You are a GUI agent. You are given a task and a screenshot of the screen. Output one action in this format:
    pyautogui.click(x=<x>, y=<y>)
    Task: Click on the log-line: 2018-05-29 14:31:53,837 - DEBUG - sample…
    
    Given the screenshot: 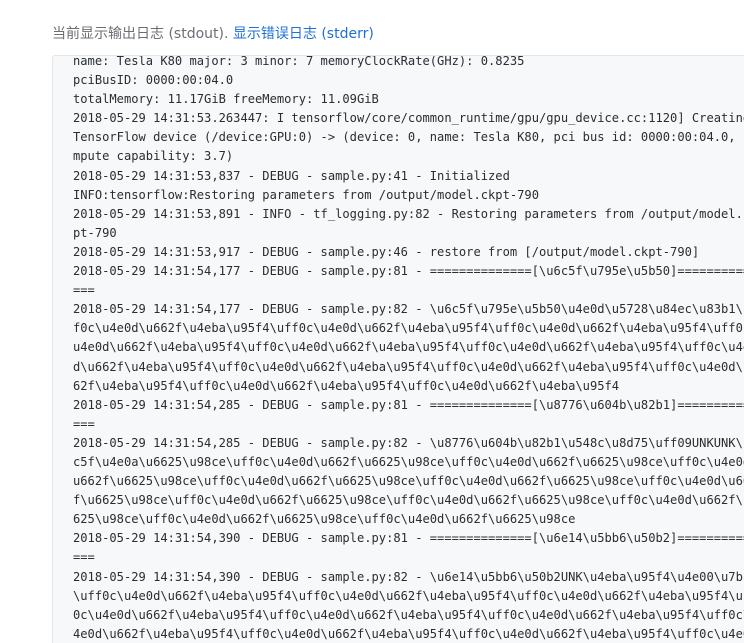 What is the action you would take?
    pyautogui.click(x=291, y=175)
    